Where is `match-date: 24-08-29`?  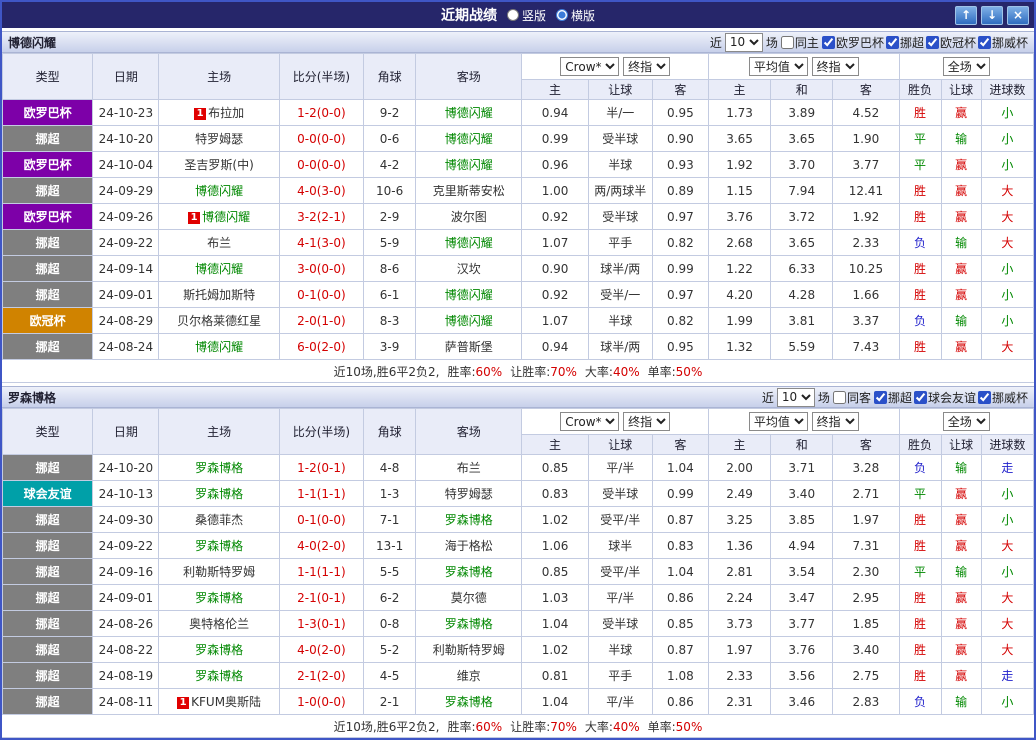 match-date: 24-08-29 is located at coordinates (126, 320).